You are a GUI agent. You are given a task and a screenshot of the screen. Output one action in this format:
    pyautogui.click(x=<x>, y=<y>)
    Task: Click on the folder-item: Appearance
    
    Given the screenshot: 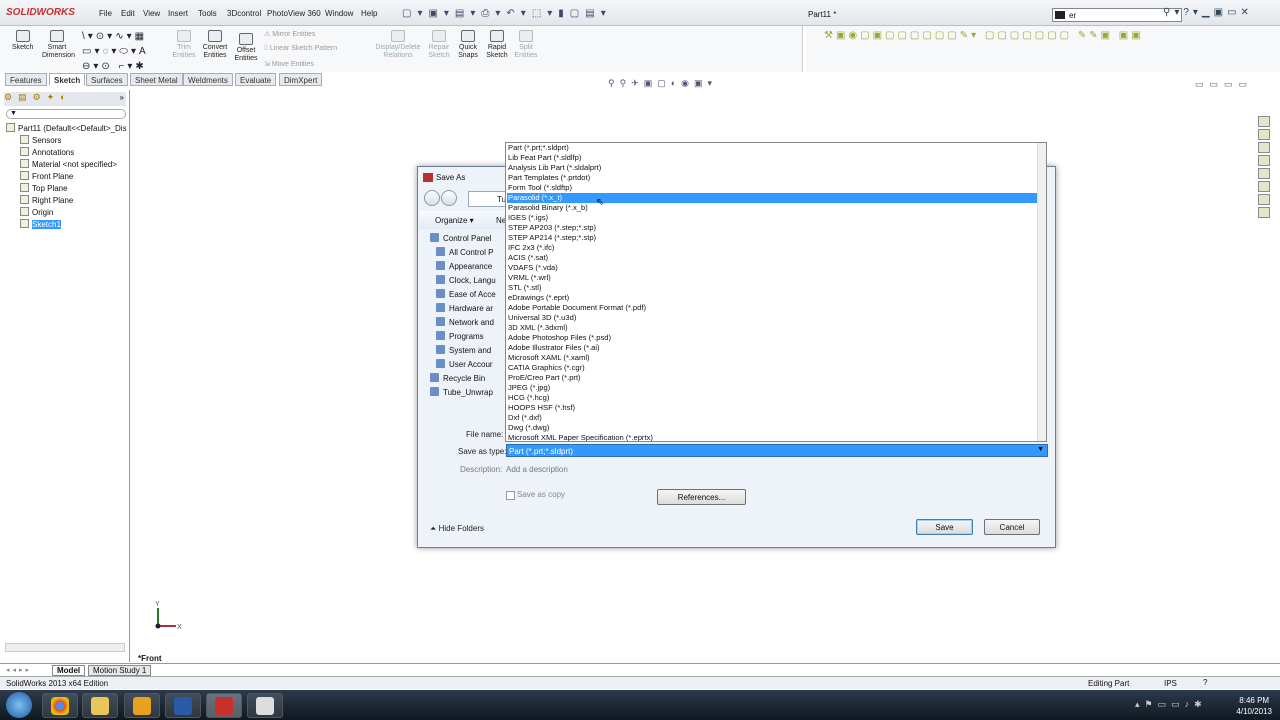 What is the action you would take?
    pyautogui.click(x=471, y=266)
    